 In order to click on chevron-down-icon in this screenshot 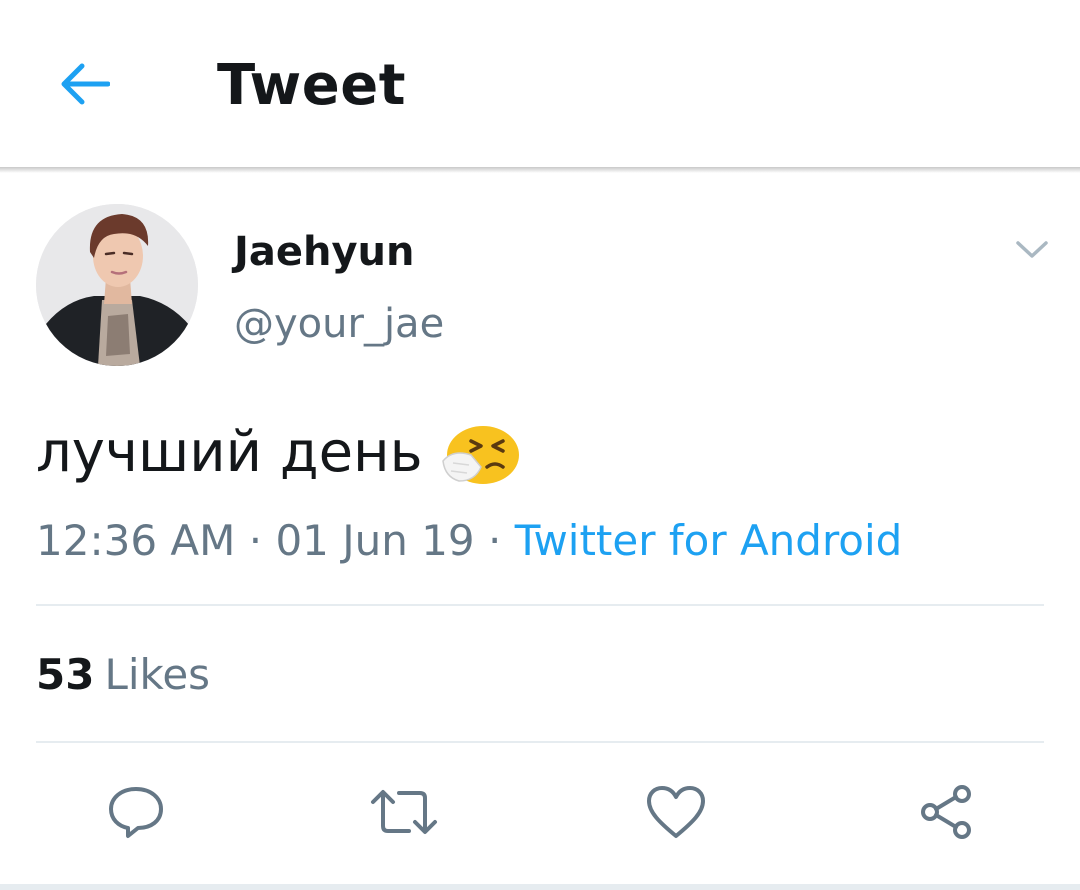, I will do `click(1032, 249)`.